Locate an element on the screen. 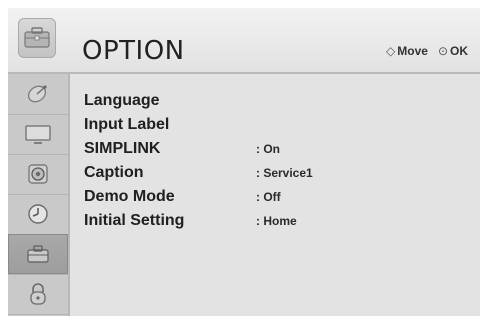  tv-screen-icon is located at coordinates (38, 134).